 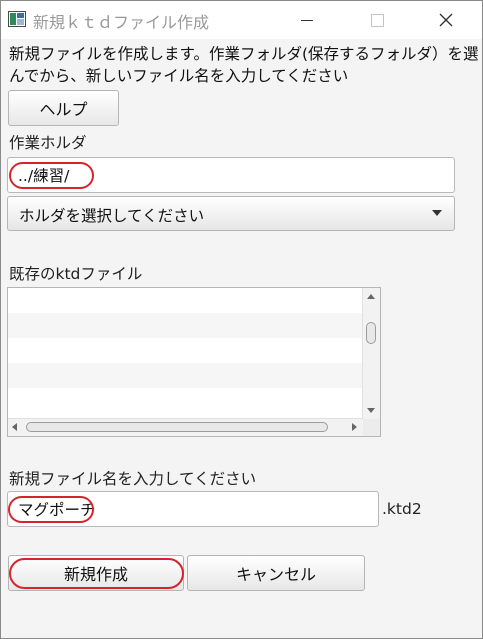 What do you see at coordinates (193, 509) in the screenshot?
I see `filename-input: マグポーチ` at bounding box center [193, 509].